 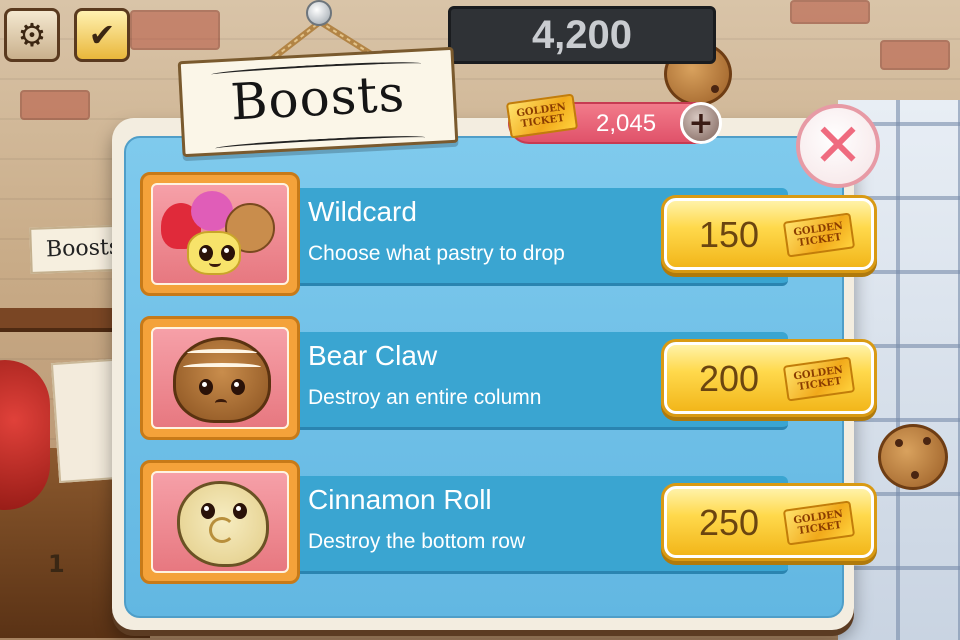 What do you see at coordinates (362, 211) in the screenshot?
I see `boost-name: Wildcard` at bounding box center [362, 211].